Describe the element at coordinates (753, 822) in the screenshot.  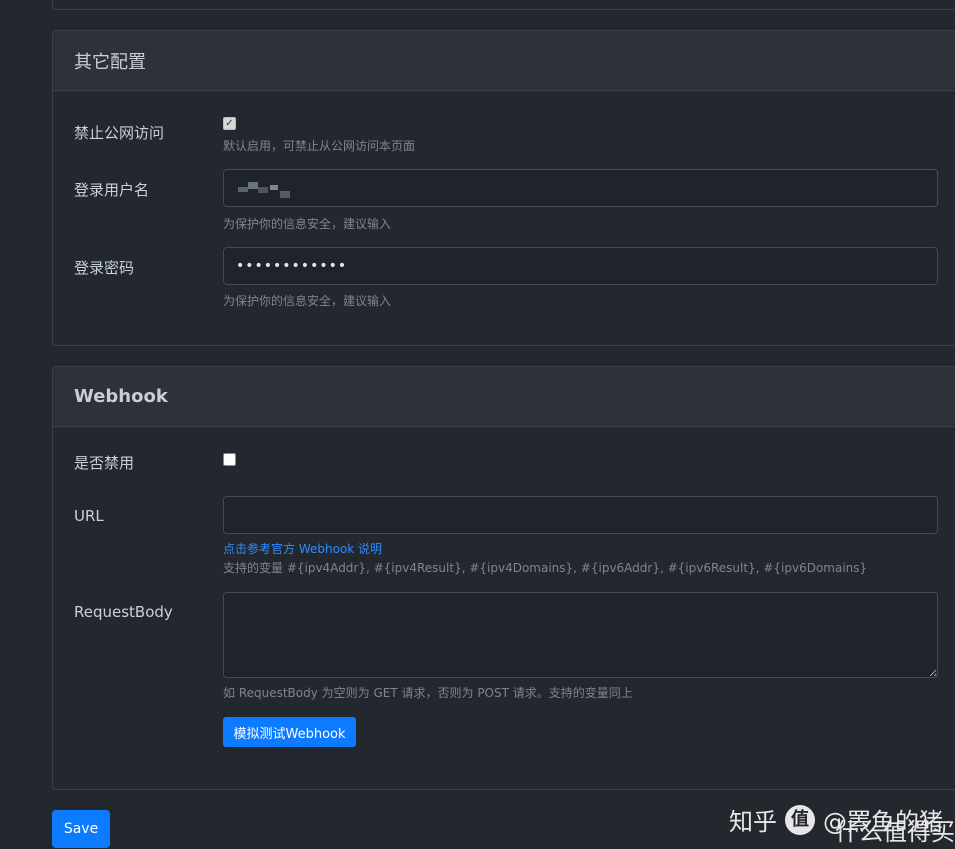
I see `watermark-site: 知乎` at that location.